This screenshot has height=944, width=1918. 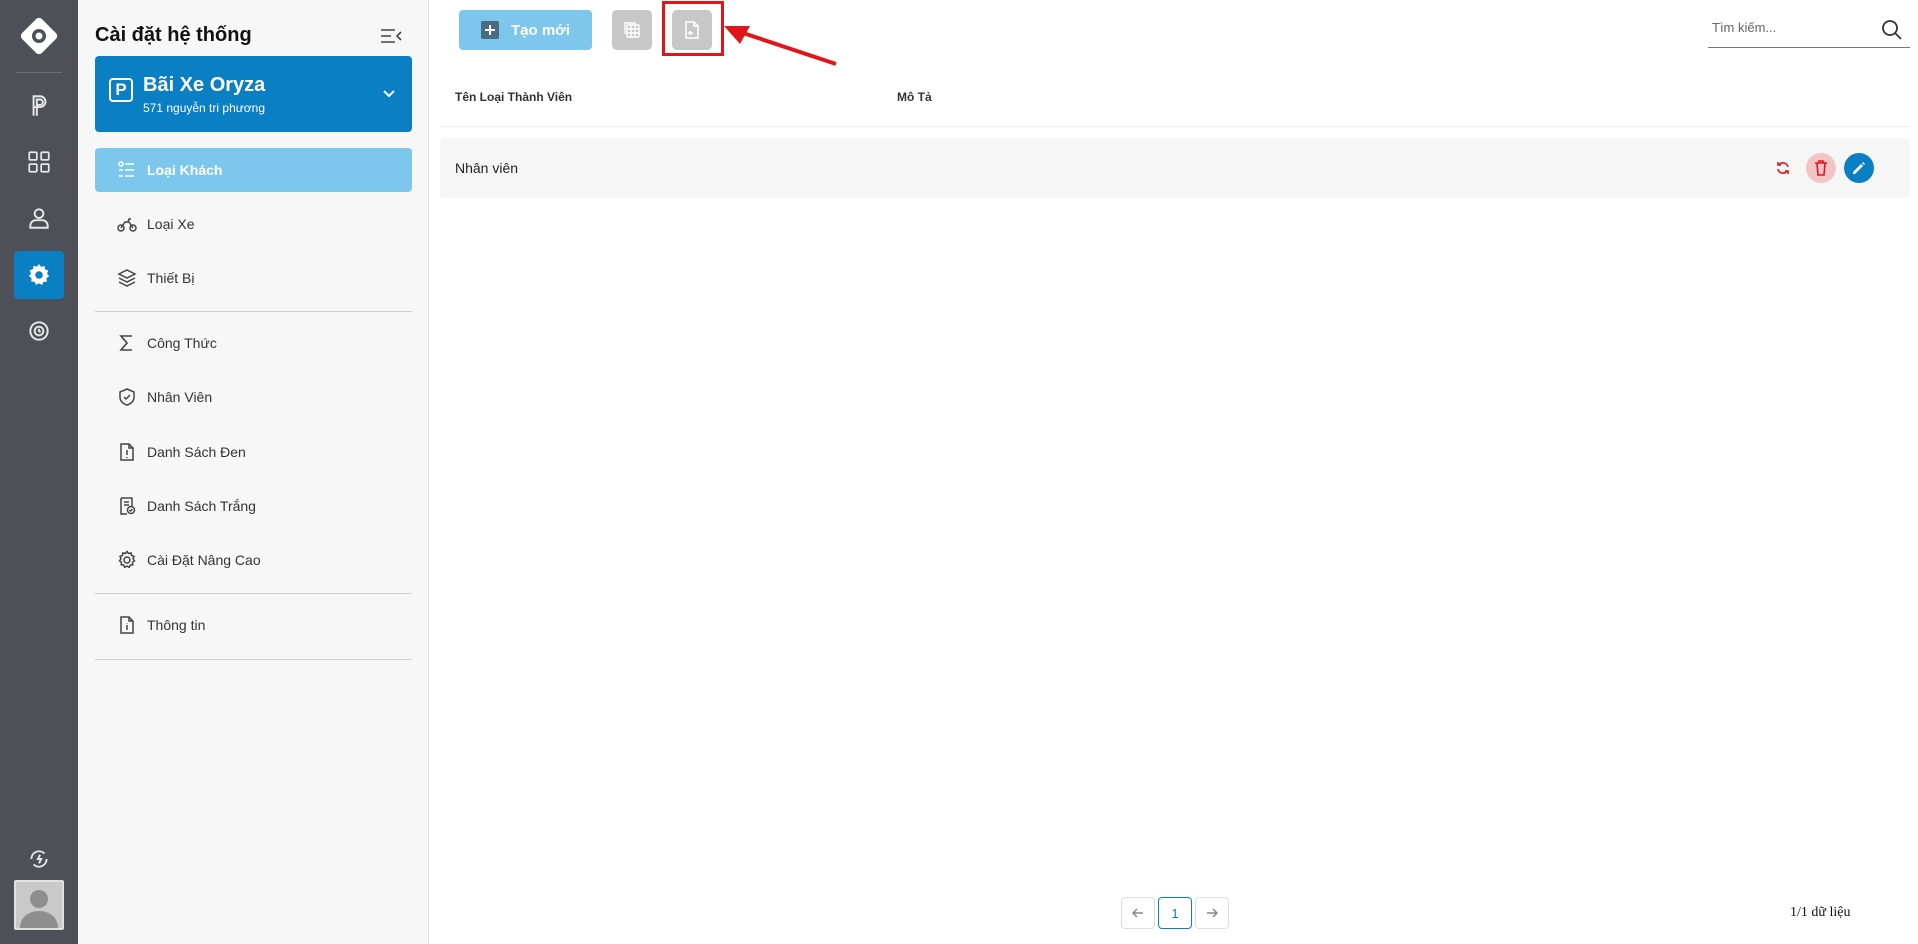 What do you see at coordinates (1792, 27) in the screenshot?
I see `search-input` at bounding box center [1792, 27].